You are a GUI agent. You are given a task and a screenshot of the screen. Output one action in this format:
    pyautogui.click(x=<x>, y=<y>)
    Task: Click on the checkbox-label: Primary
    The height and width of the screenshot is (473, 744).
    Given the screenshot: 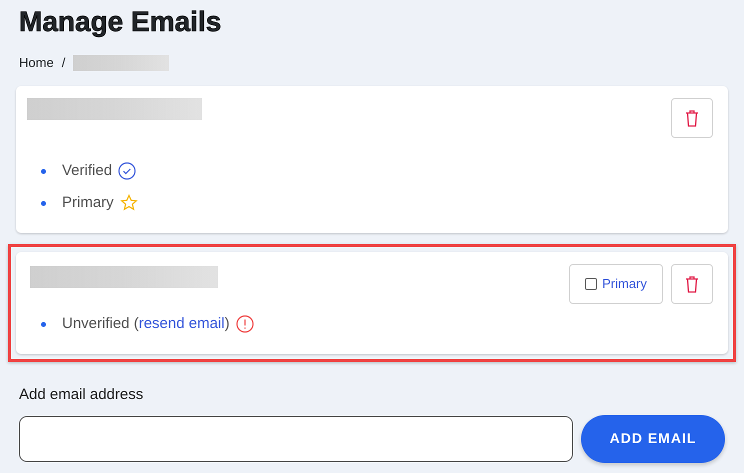 What is the action you would take?
    pyautogui.click(x=624, y=284)
    